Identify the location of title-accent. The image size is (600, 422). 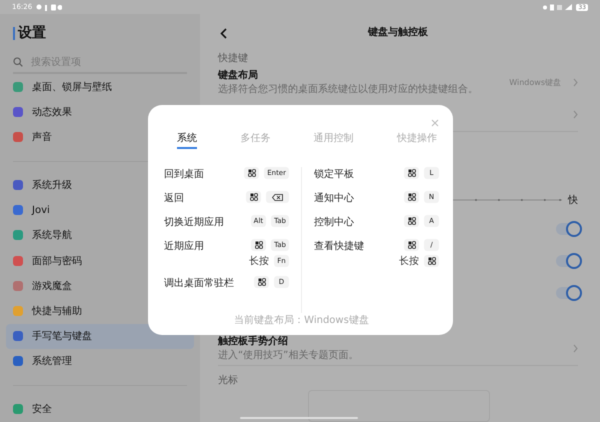
(14, 33).